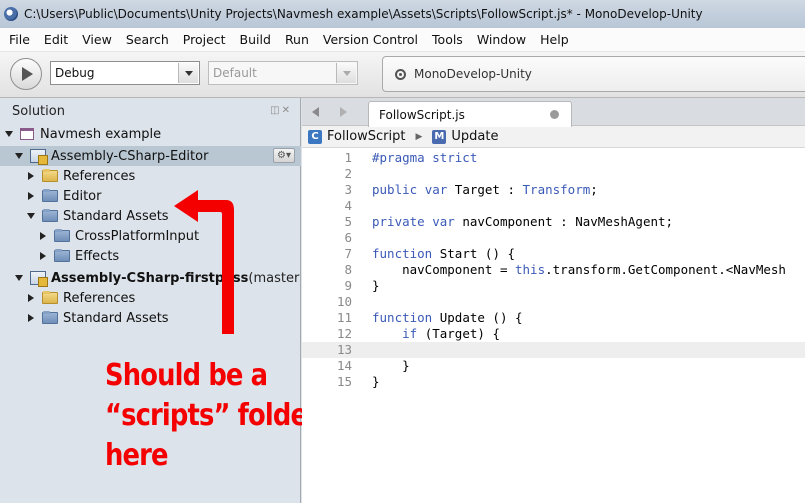 This screenshot has width=805, height=503. Describe the element at coordinates (553, 206) in the screenshot. I see `code-line: 4` at that location.